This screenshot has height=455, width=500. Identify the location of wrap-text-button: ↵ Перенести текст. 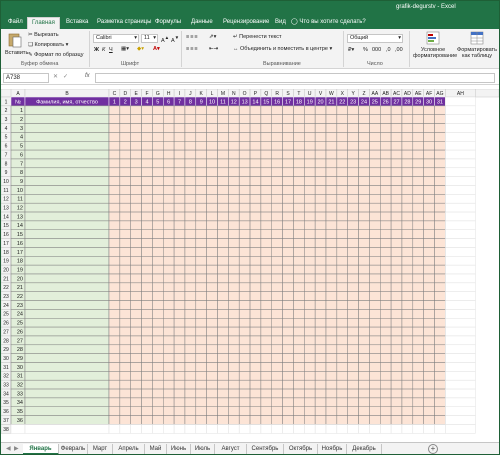
(257, 37).